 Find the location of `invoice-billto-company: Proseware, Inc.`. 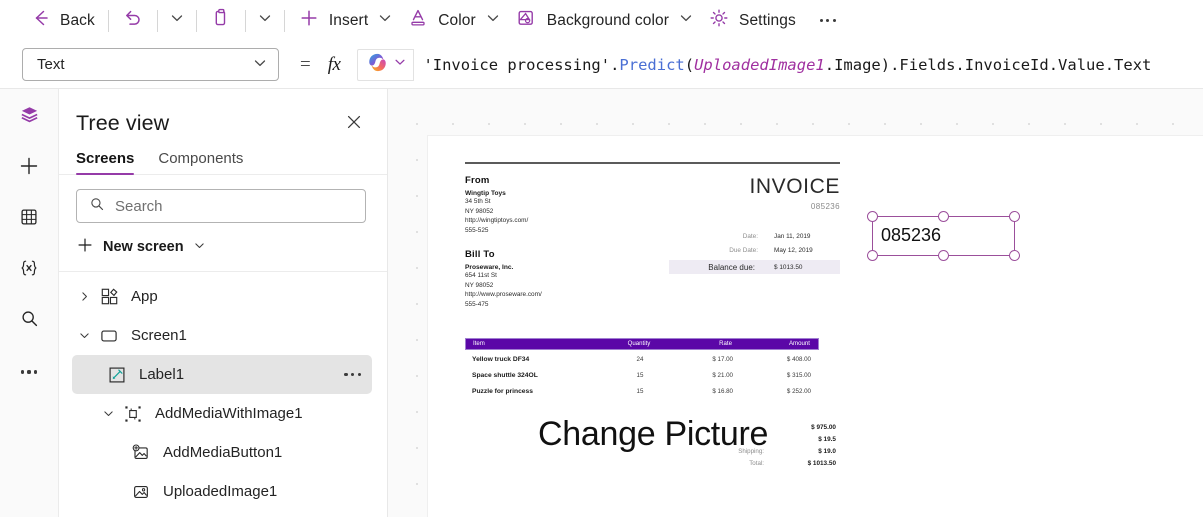

invoice-billto-company: Proseware, Inc. is located at coordinates (489, 267).